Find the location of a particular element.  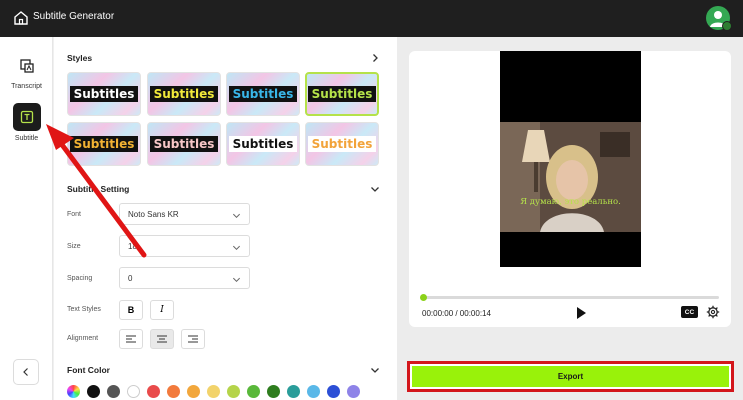

font-label: Font is located at coordinates (74, 214).